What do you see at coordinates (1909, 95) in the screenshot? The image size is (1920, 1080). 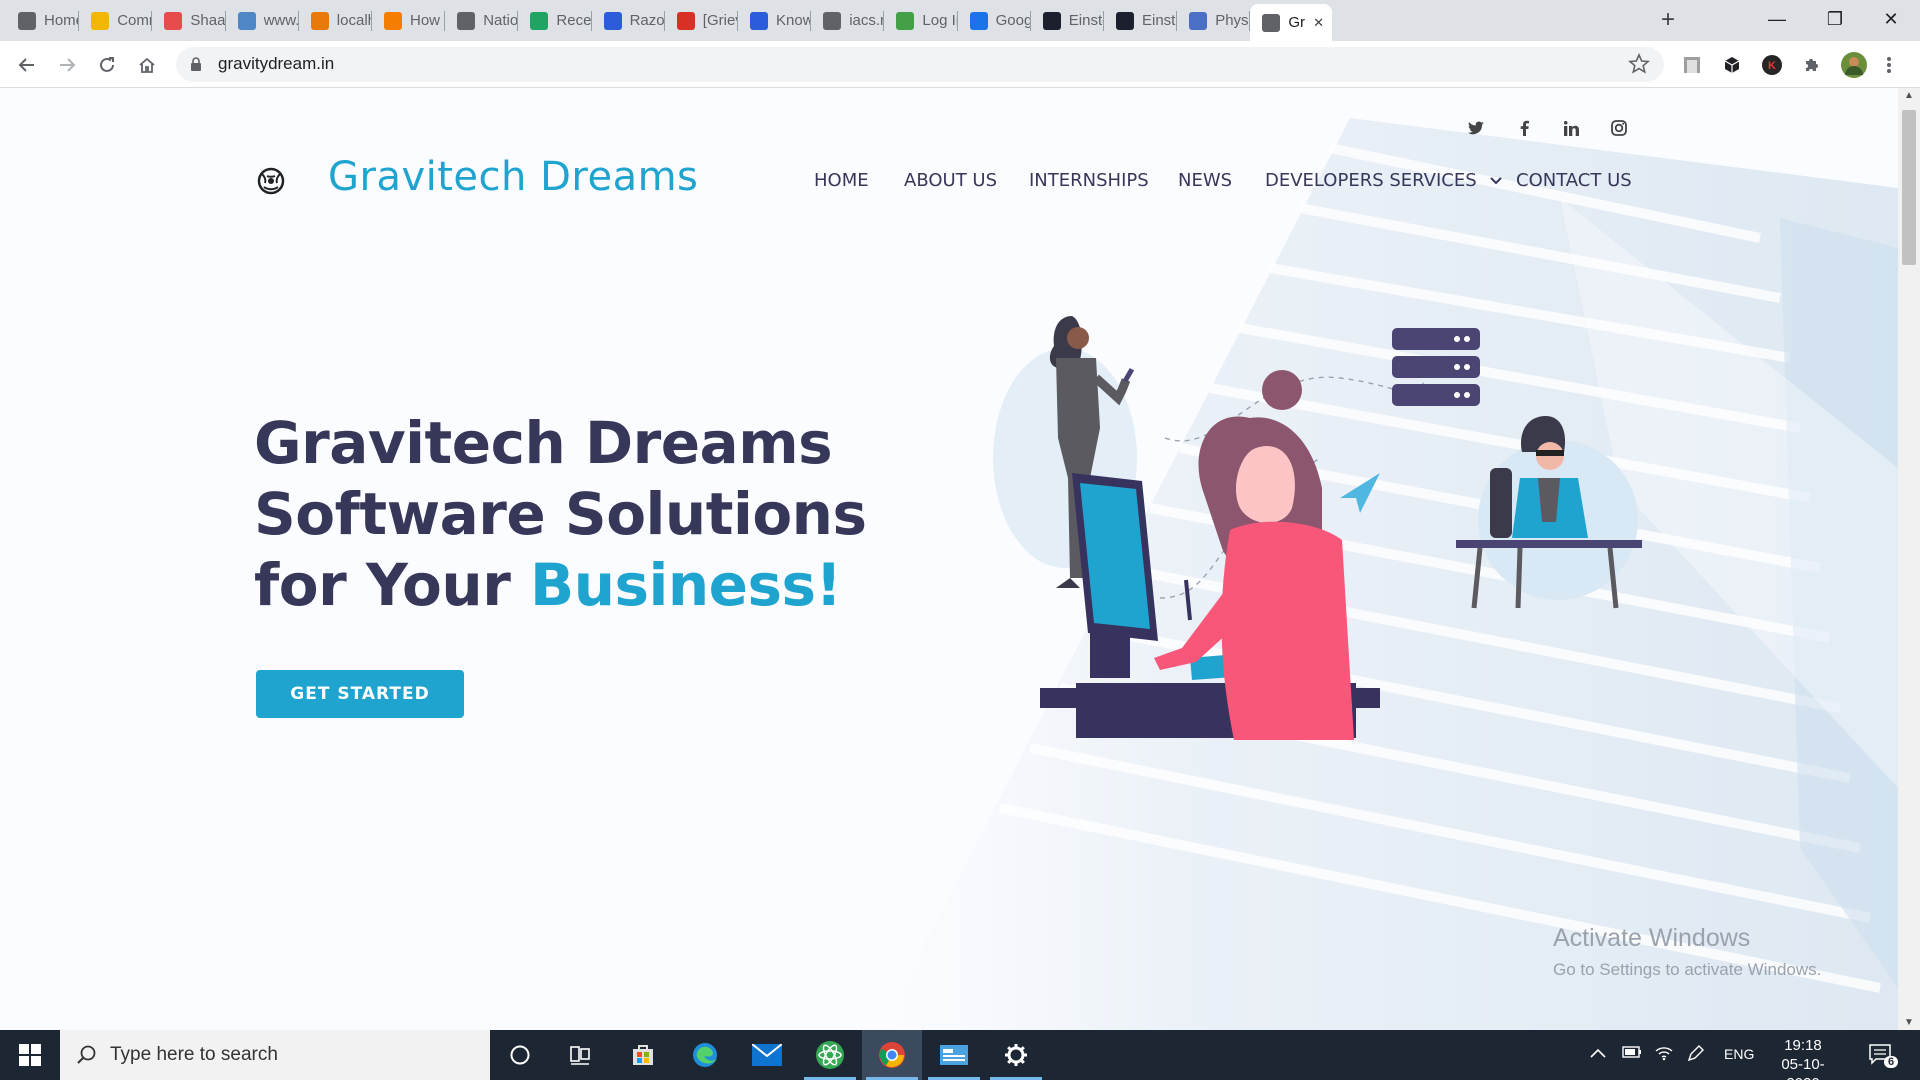 I see `scroll-up-arrow-icon: ▲` at bounding box center [1909, 95].